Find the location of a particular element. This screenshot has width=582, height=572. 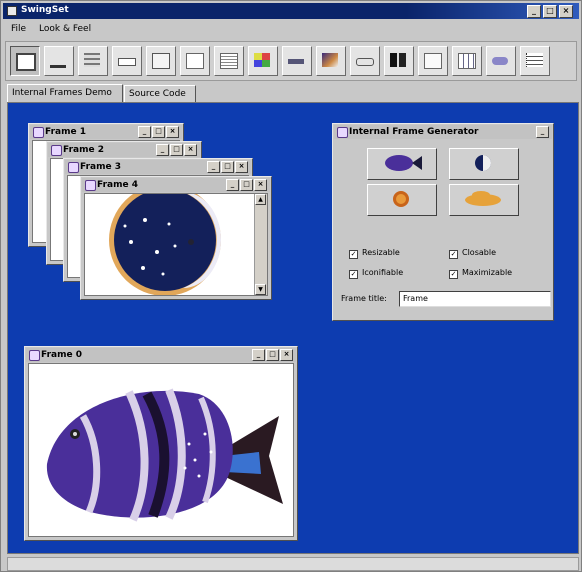

option-pane-demo-button is located at coordinates (229, 61).